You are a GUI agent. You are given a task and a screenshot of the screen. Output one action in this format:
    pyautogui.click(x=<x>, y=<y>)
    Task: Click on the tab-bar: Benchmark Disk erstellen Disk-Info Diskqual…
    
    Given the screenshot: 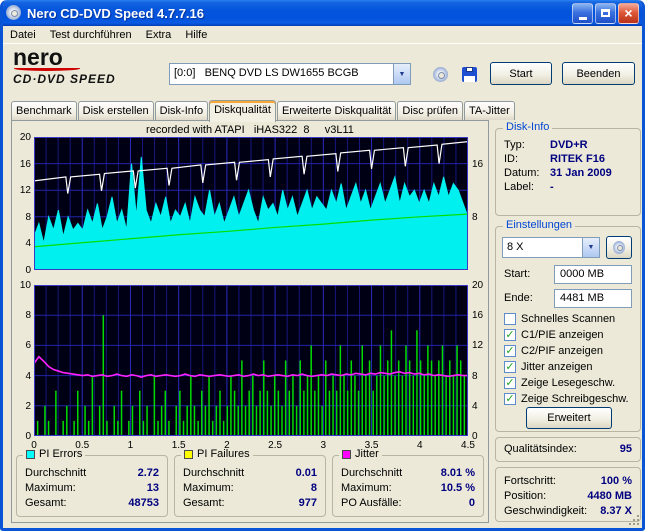 What is the action you would take?
    pyautogui.click(x=326, y=111)
    